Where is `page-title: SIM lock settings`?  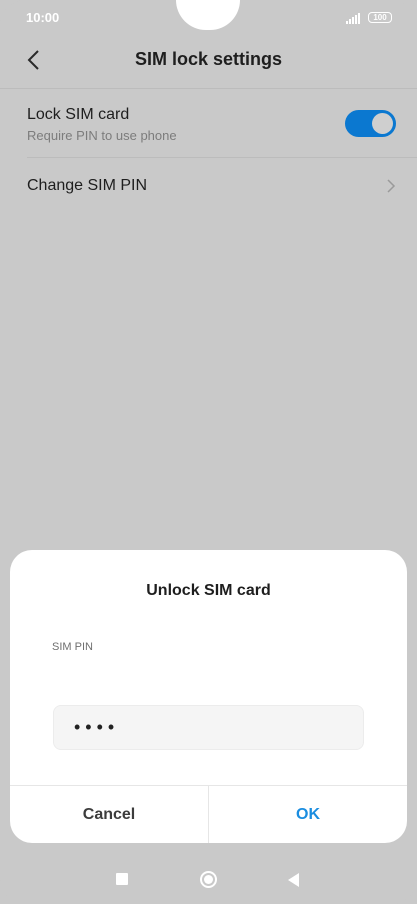
page-title: SIM lock settings is located at coordinates (208, 59).